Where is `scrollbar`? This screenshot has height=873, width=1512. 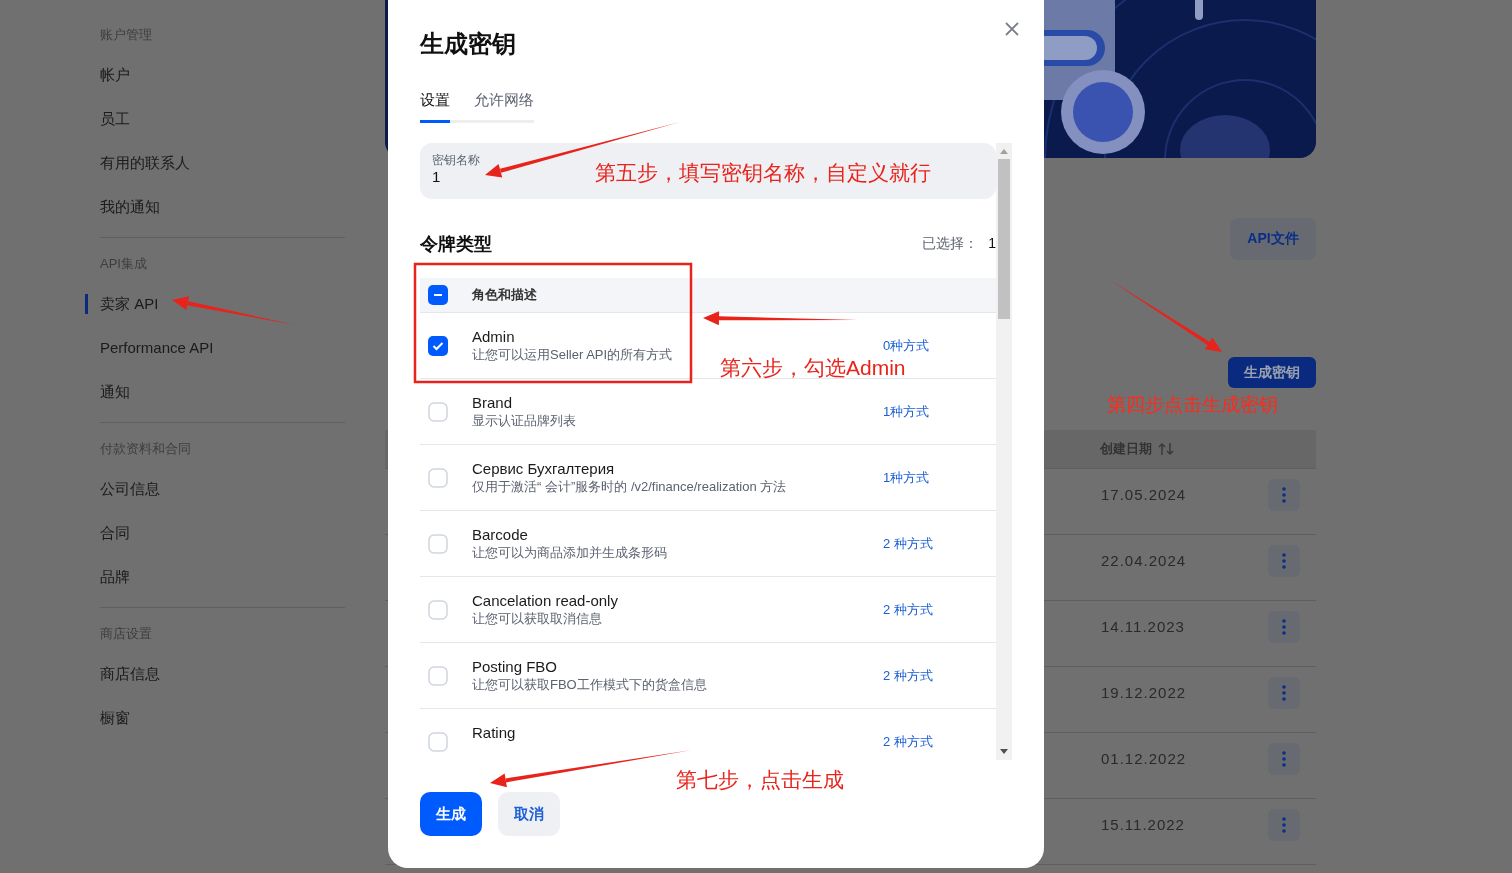
scrollbar is located at coordinates (1004, 451).